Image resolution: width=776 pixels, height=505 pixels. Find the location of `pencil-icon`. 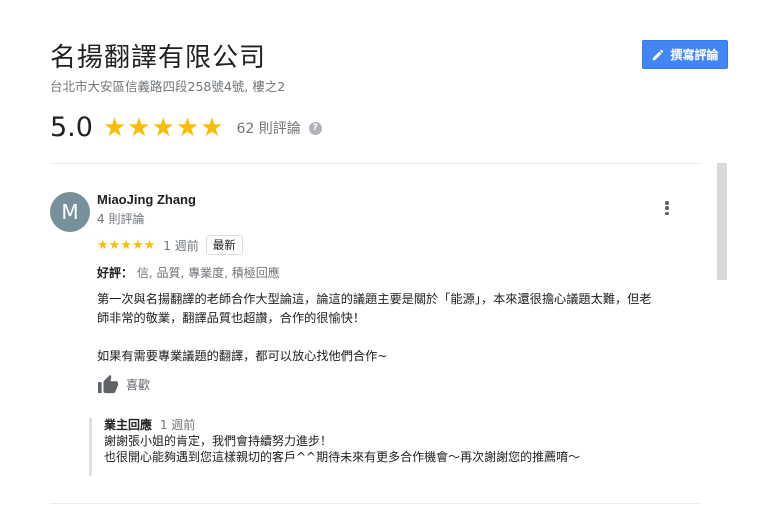

pencil-icon is located at coordinates (658, 54).